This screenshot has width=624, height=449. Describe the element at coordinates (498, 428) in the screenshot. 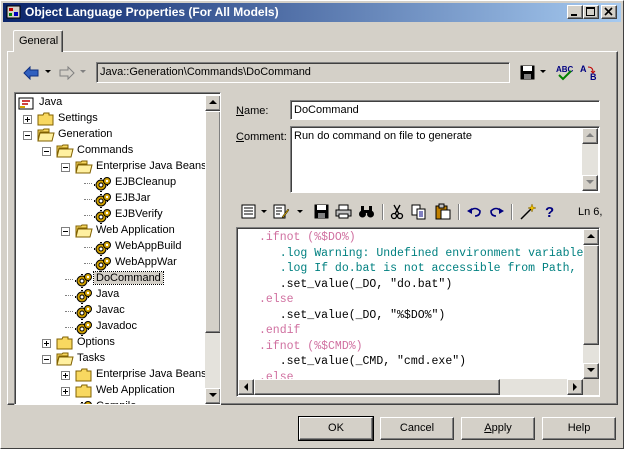

I see `apply-button: Apply` at that location.